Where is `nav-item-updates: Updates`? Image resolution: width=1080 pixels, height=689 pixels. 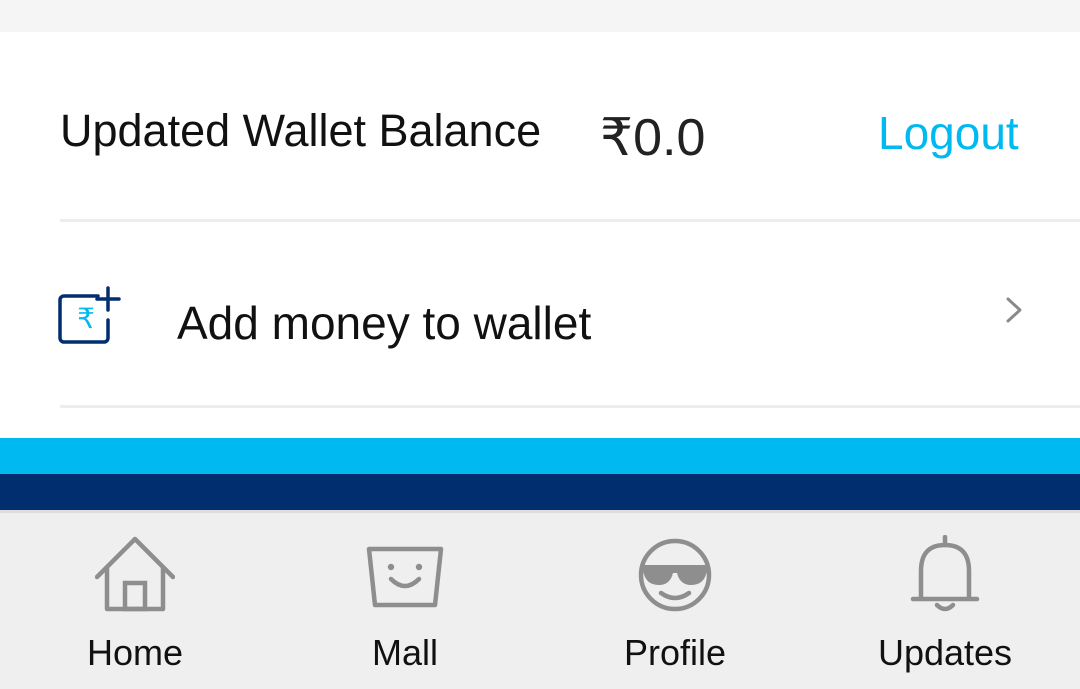
nav-item-updates: Updates is located at coordinates (945, 601).